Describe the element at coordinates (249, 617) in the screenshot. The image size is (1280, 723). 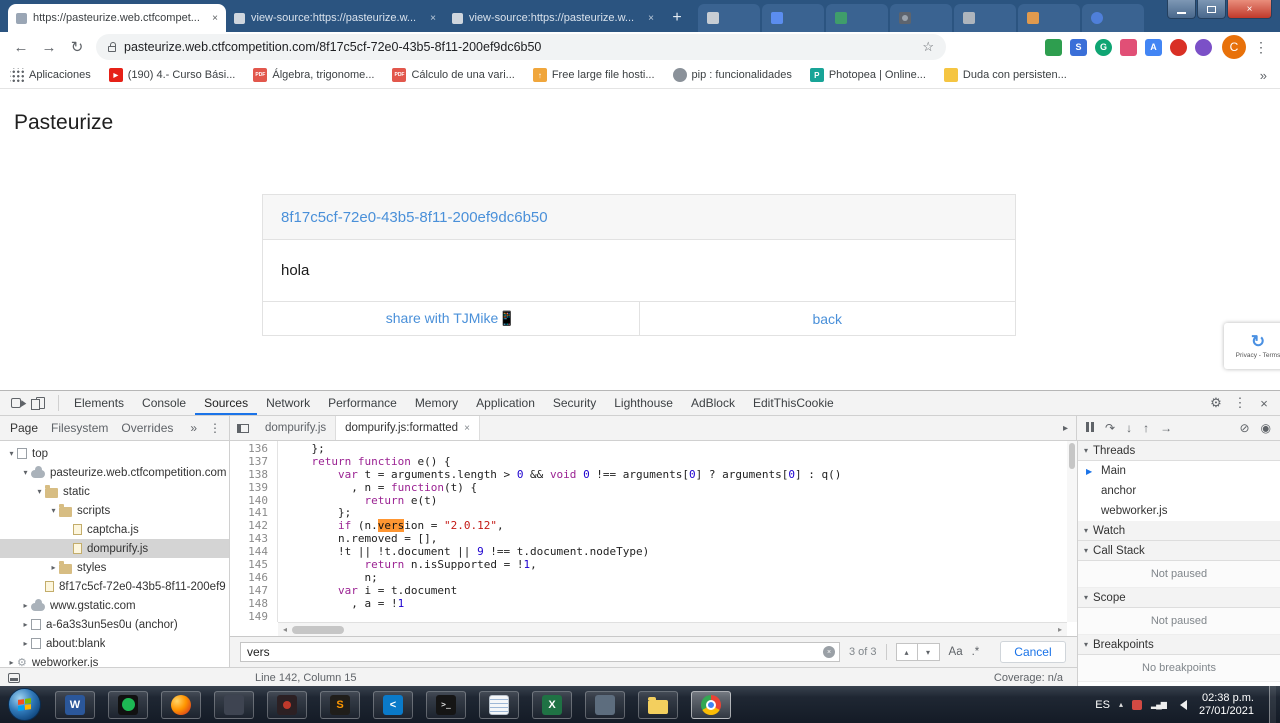
I see `line-number: 149` at that location.